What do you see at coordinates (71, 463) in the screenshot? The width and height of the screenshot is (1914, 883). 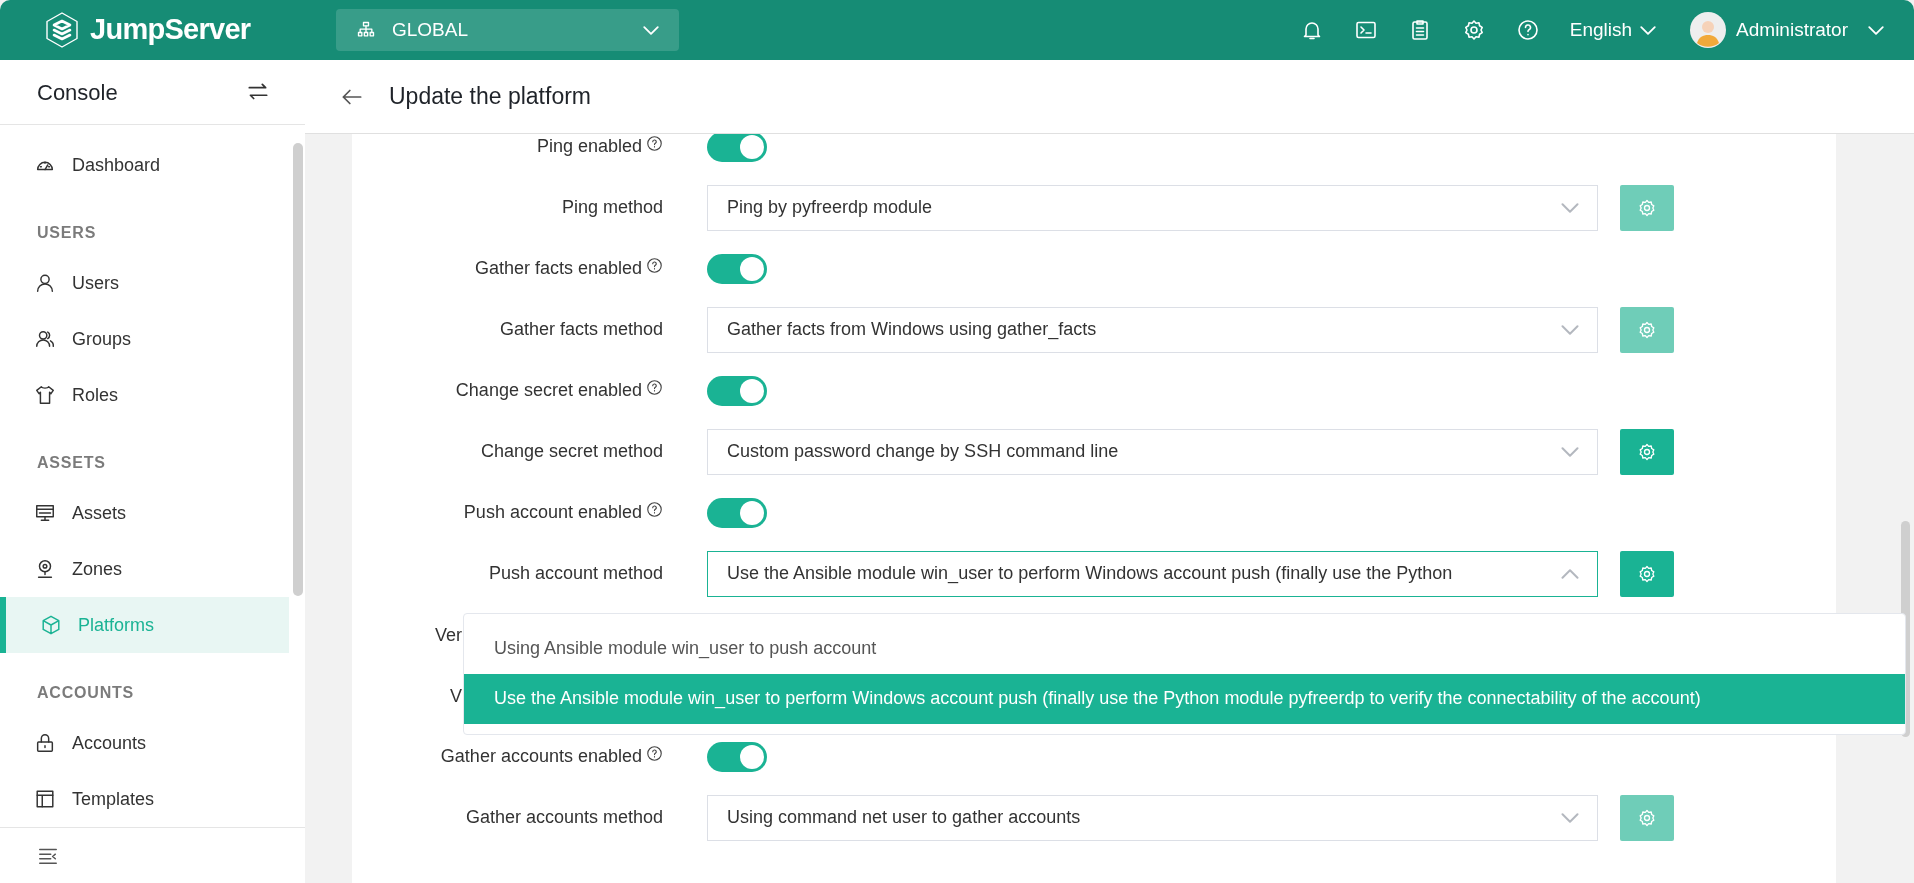 I see `section-heading: ASSETS` at bounding box center [71, 463].